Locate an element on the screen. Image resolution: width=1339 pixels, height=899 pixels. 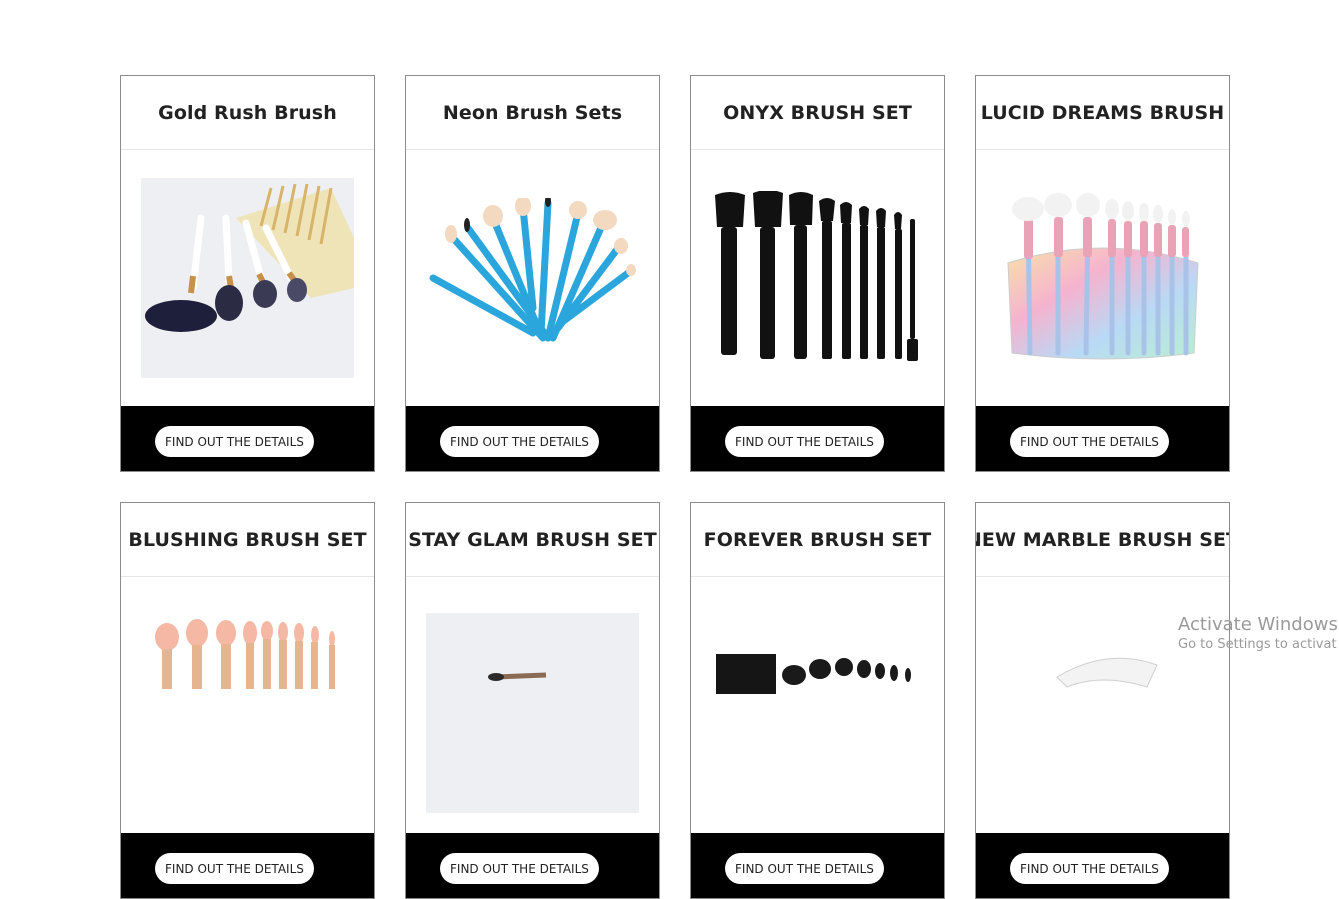
product-title: STAY GLAM BRUSH SET is located at coordinates (532, 540).